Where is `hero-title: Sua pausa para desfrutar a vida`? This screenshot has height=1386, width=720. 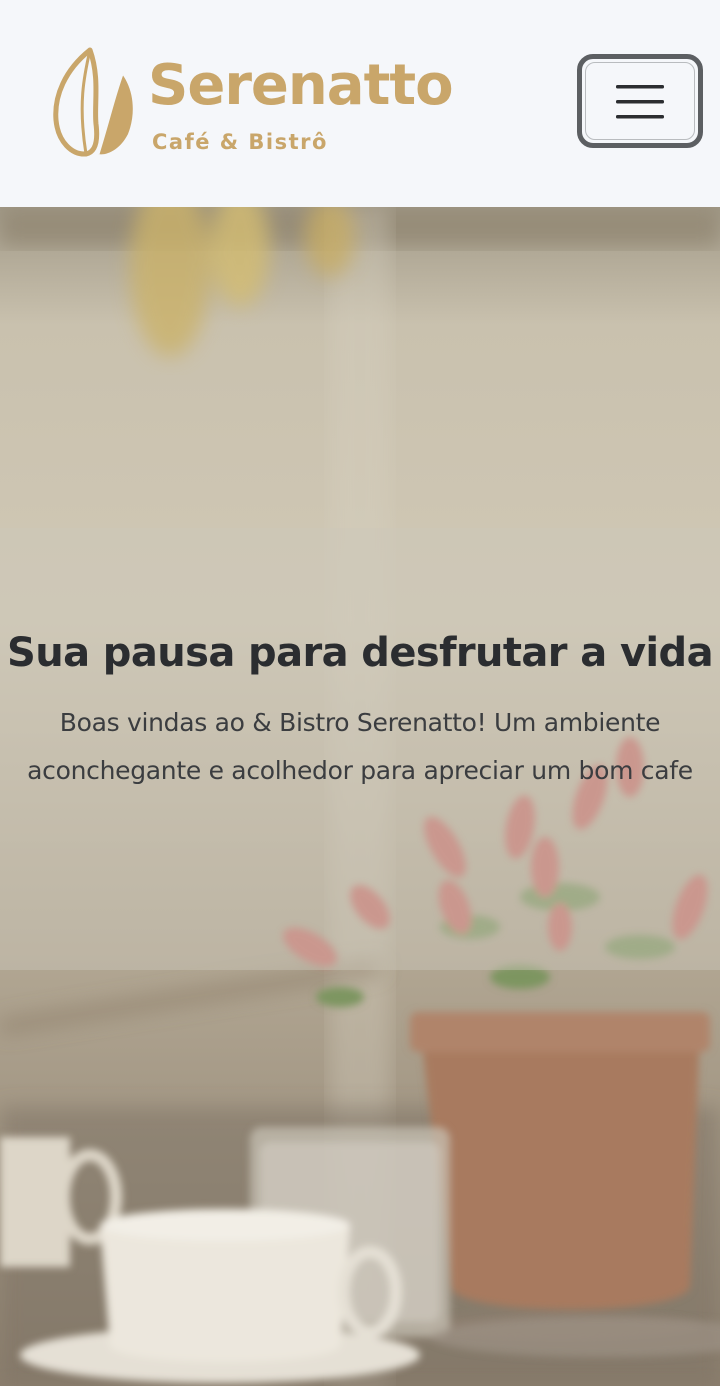 hero-title: Sua pausa para desfrutar a vida is located at coordinates (360, 653).